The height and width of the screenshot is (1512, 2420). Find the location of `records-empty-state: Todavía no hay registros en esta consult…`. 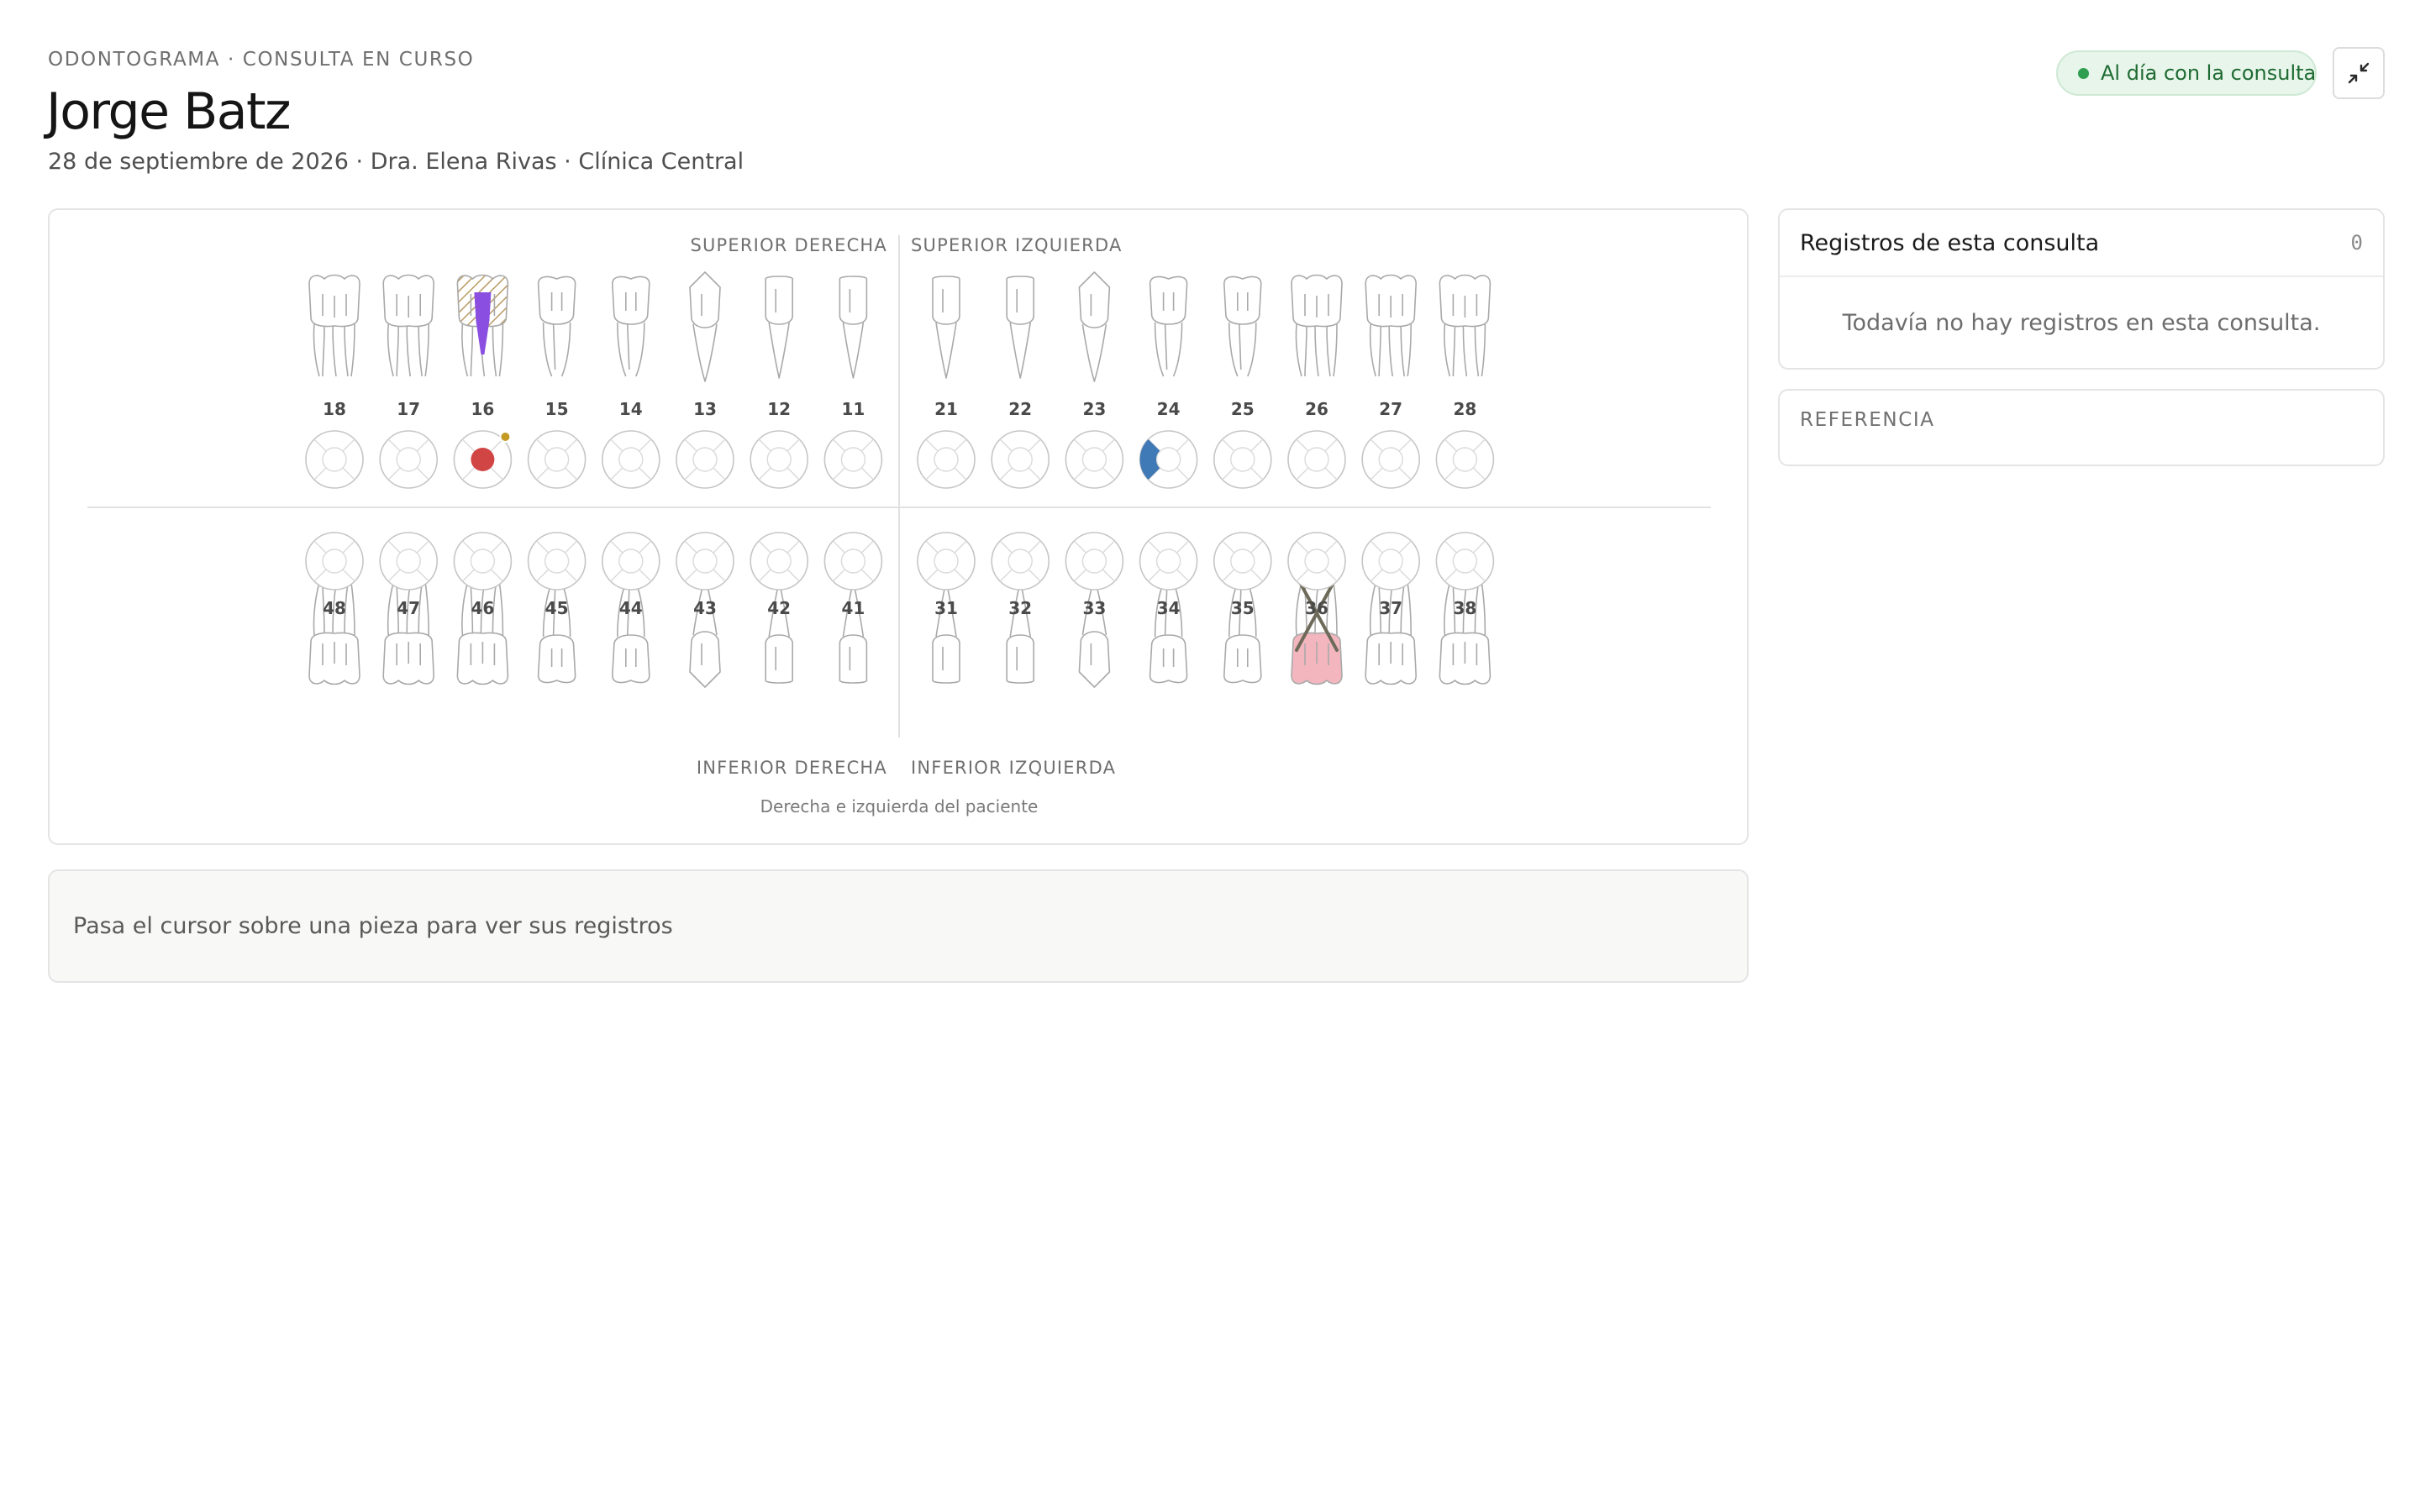

records-empty-state: Todavía no hay registros en esta consult… is located at coordinates (2082, 322).